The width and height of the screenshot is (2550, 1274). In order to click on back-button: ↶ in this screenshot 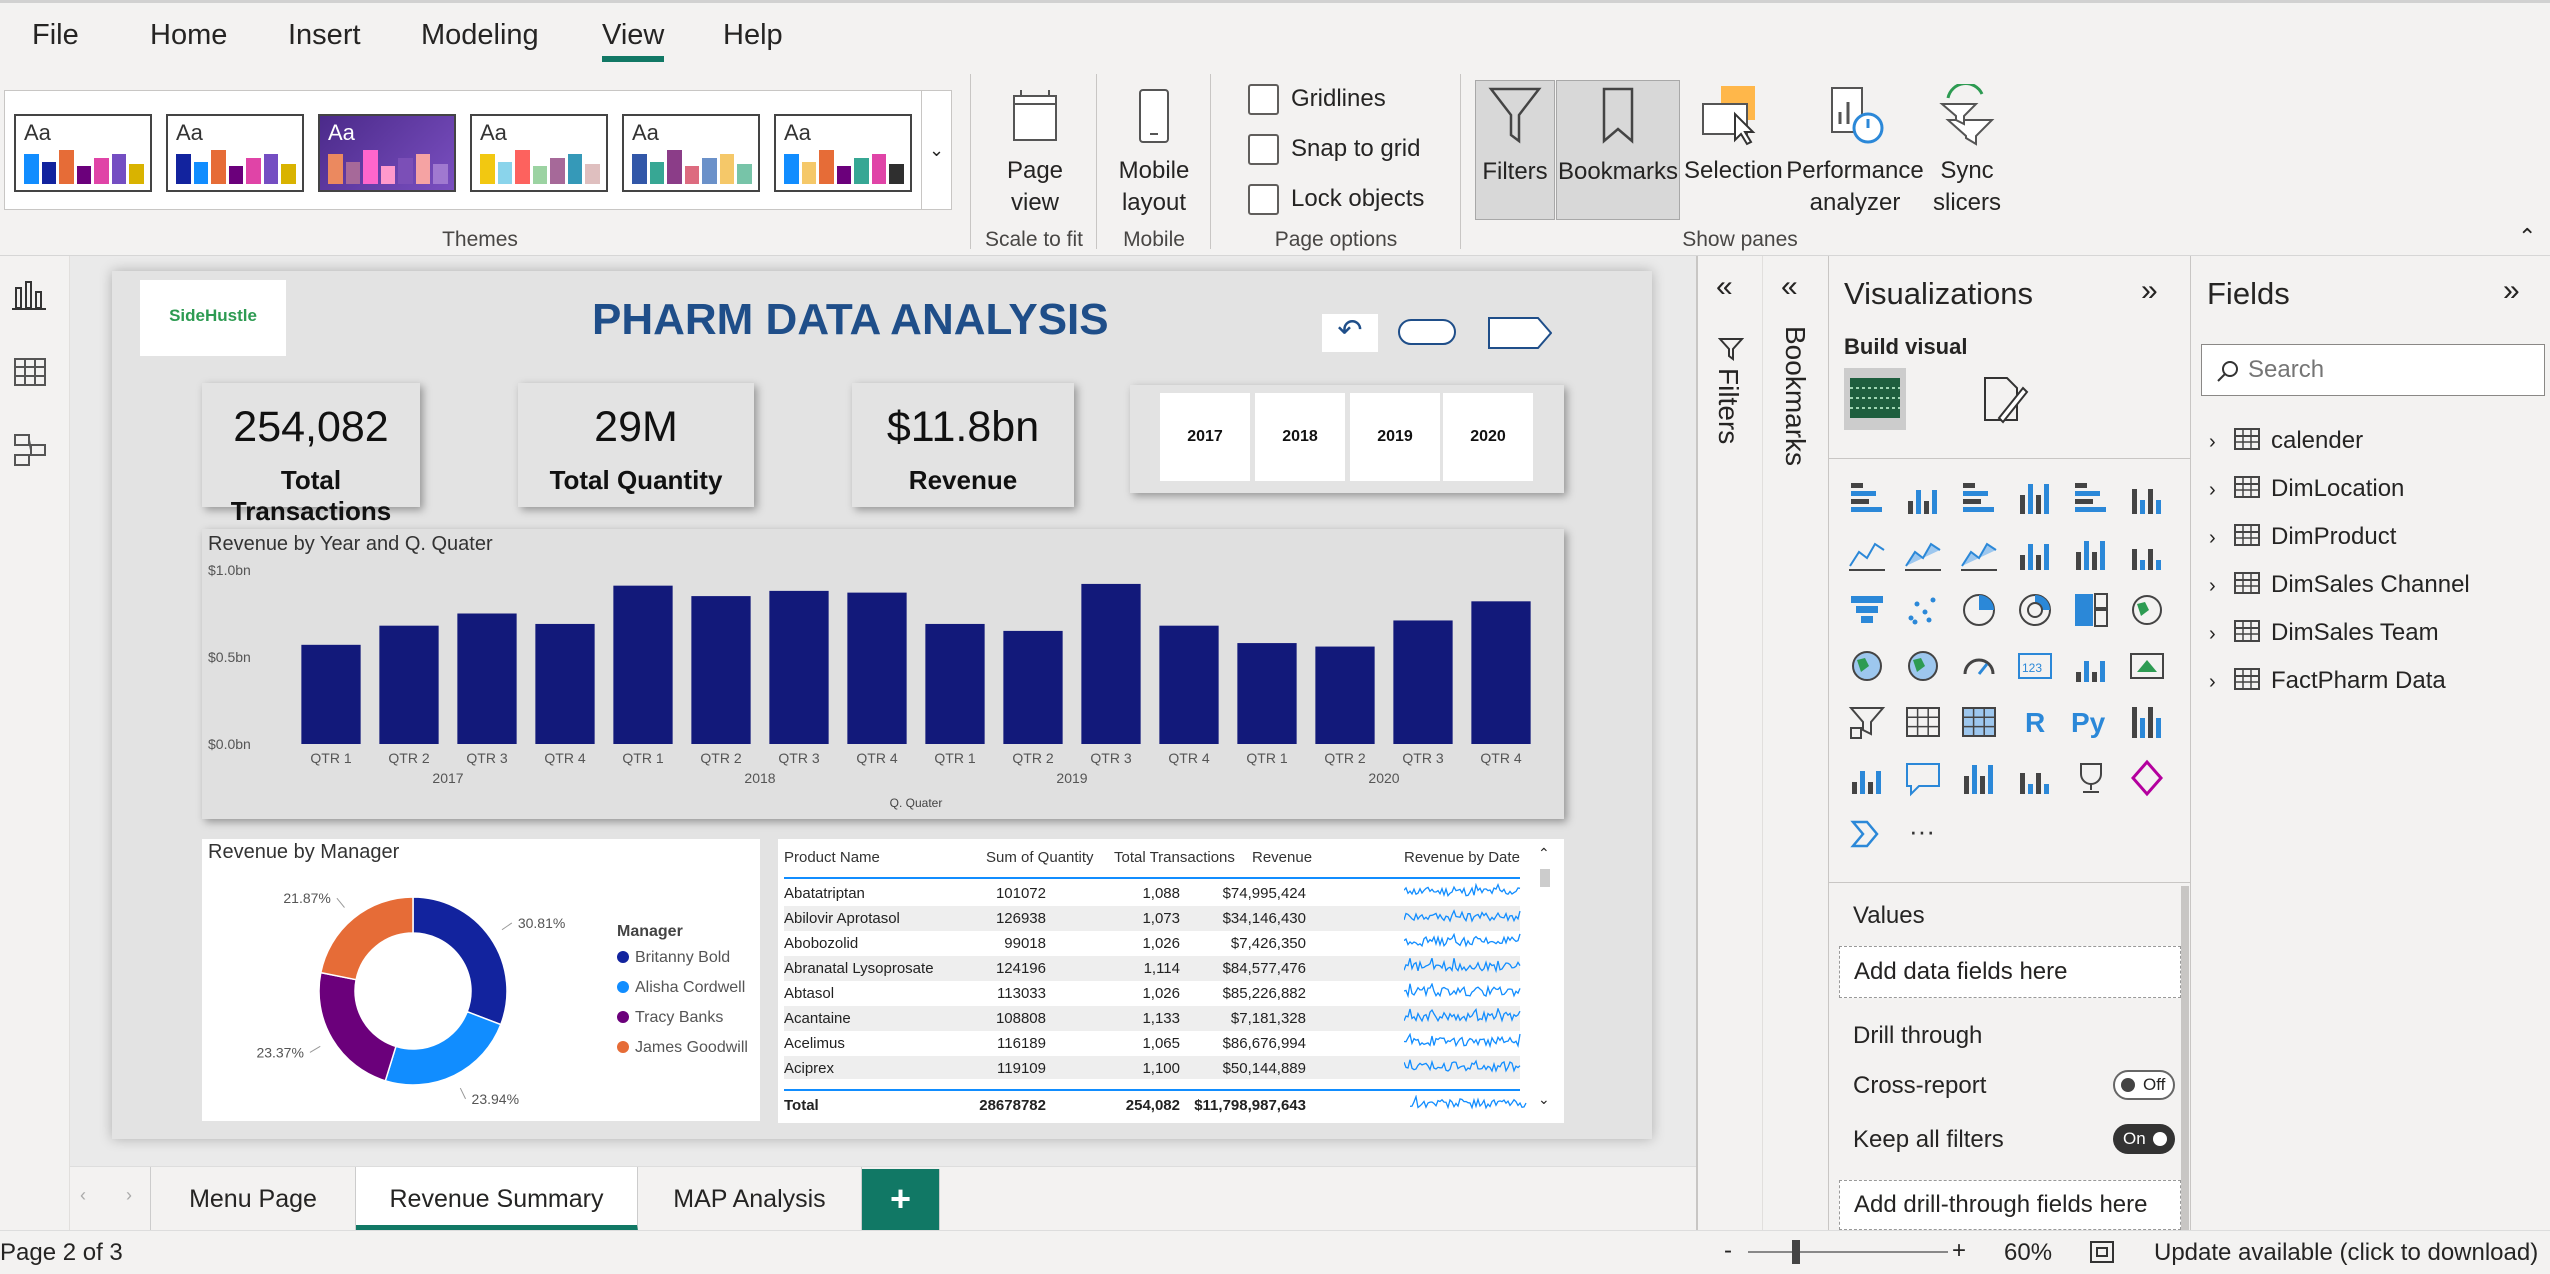, I will do `click(1350, 333)`.